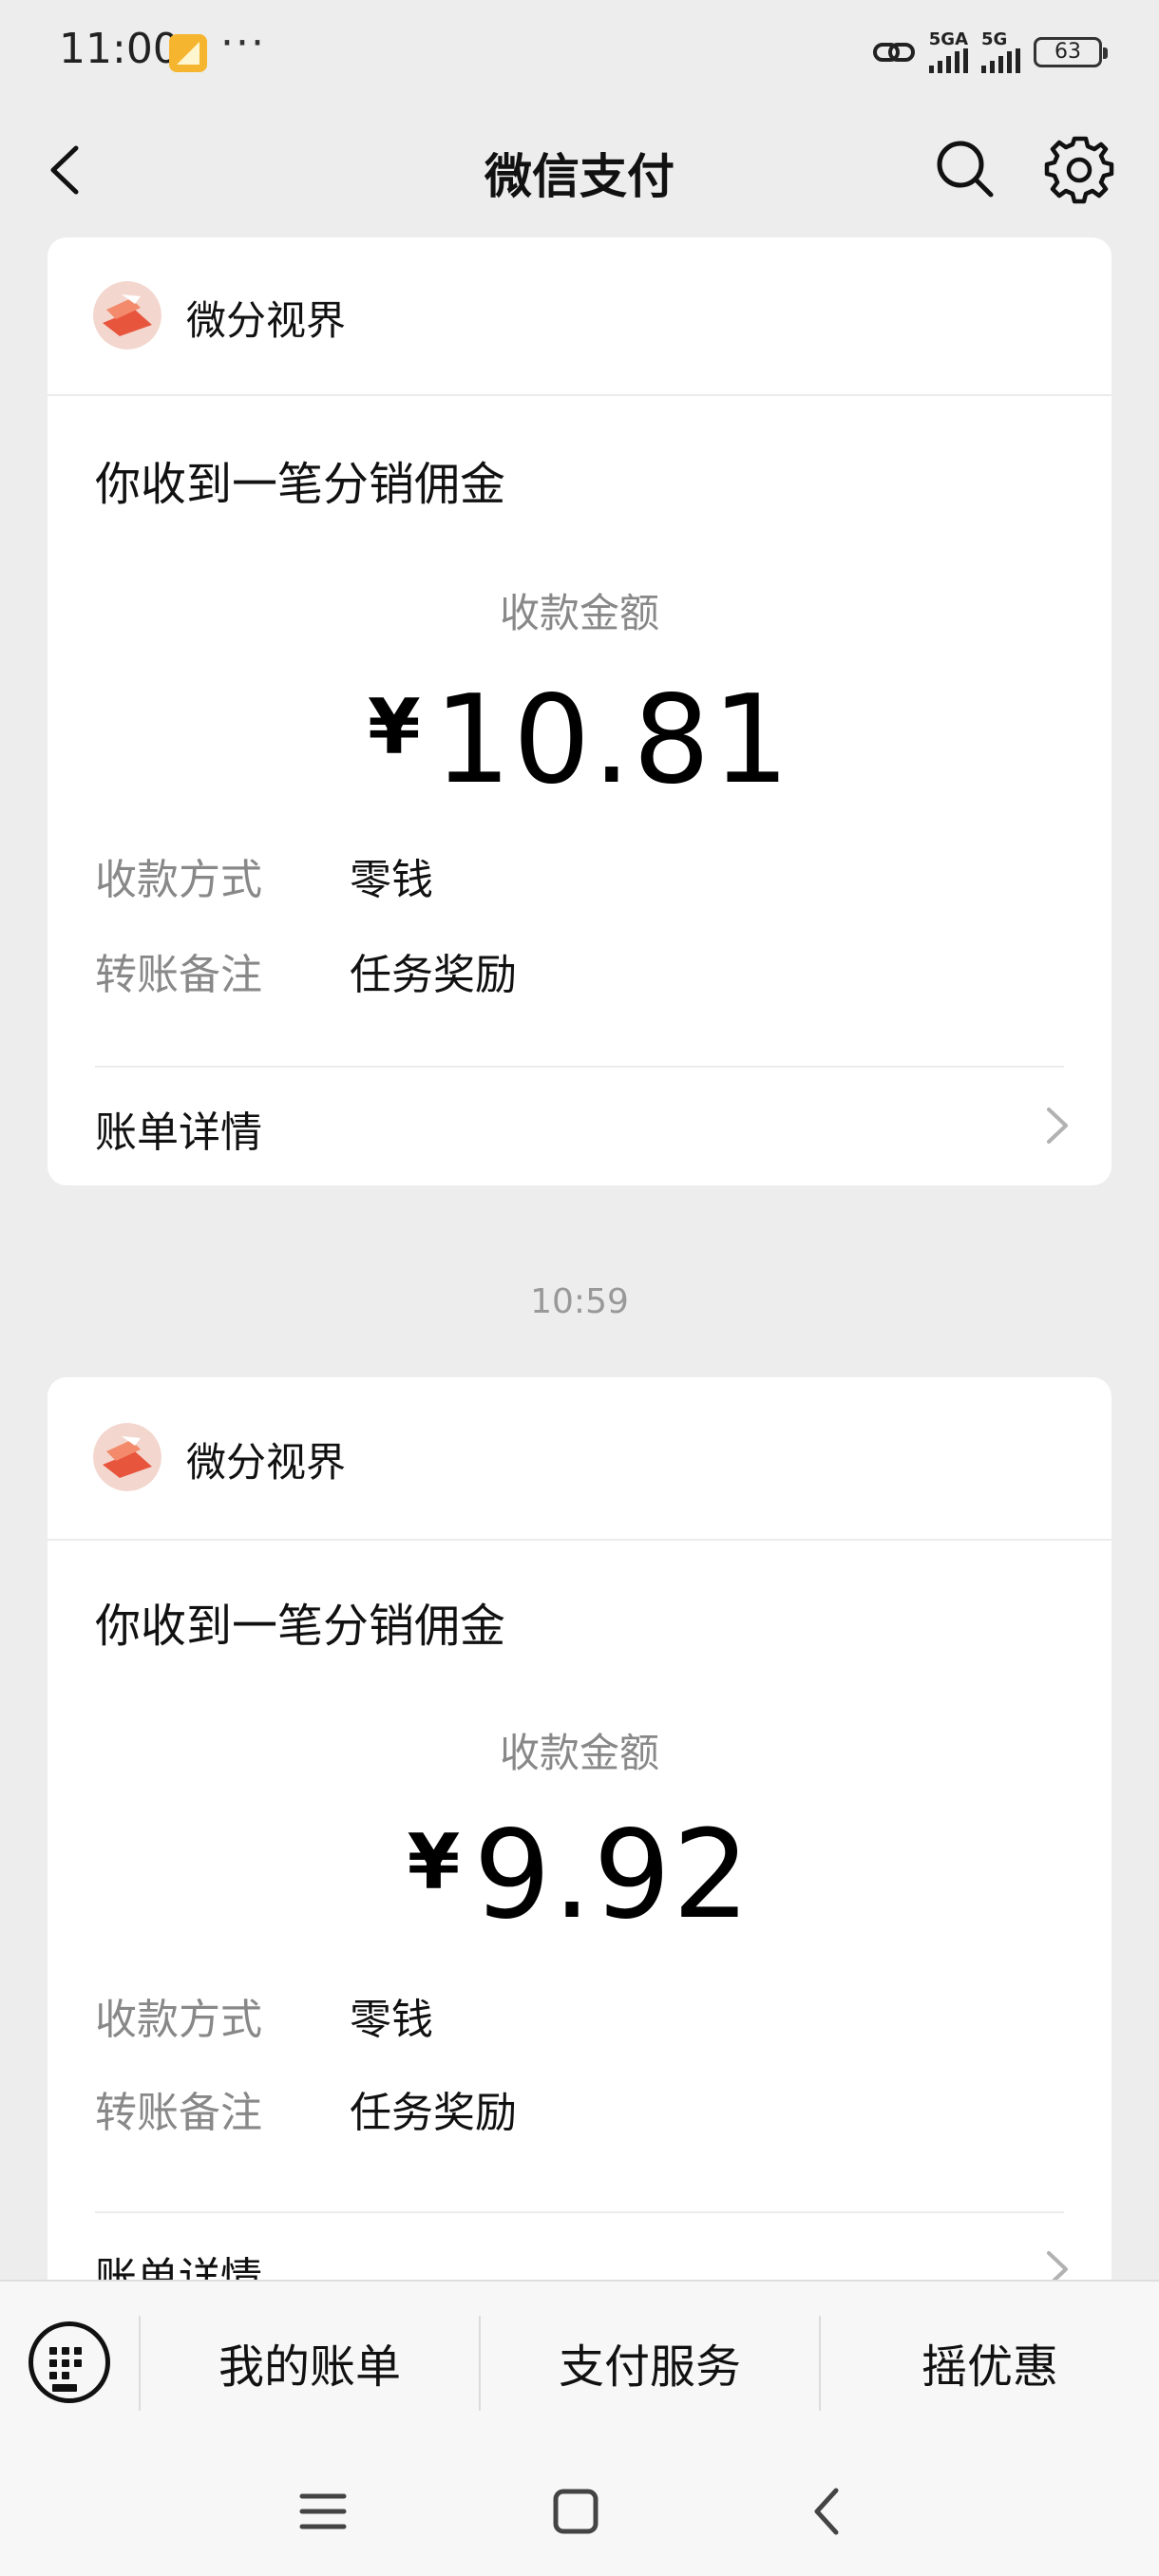 Image resolution: width=1159 pixels, height=2576 pixels. Describe the element at coordinates (323, 2511) in the screenshot. I see `menu-lines-icon` at that location.